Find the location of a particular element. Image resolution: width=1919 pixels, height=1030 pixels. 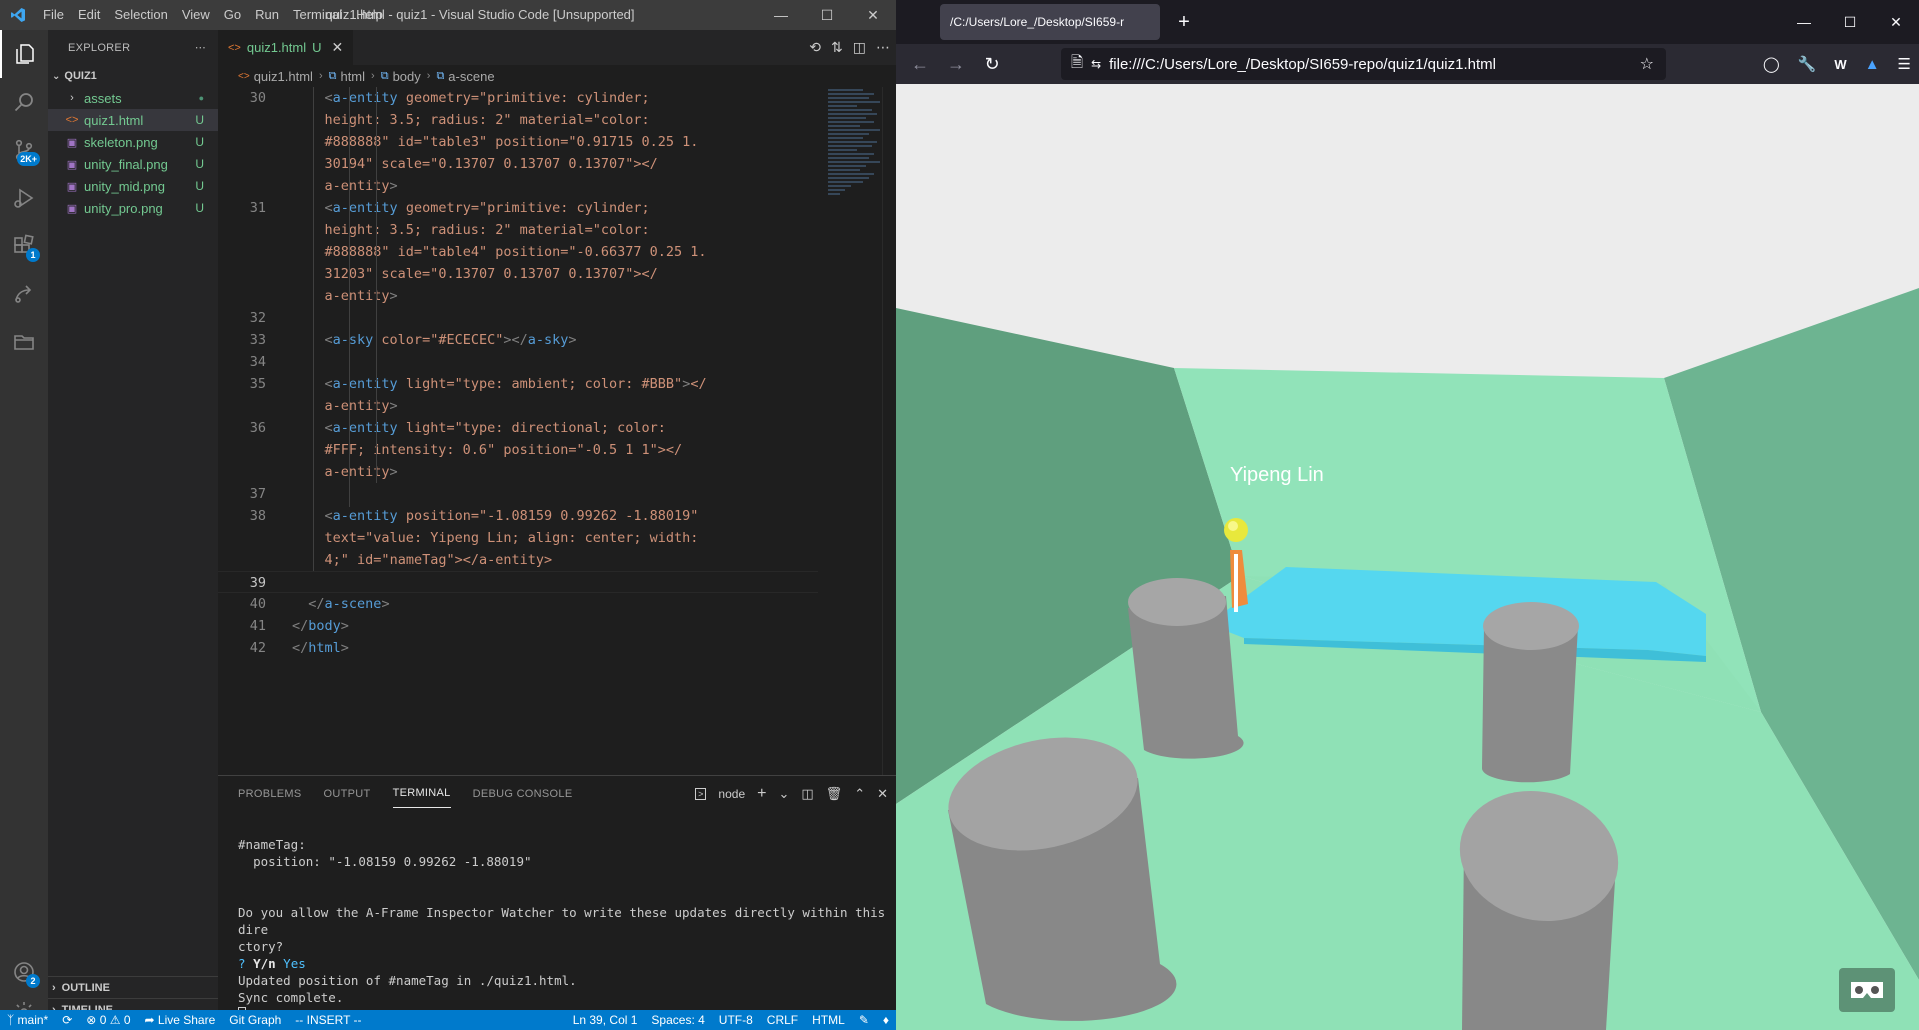

run-debug-icon is located at coordinates (24, 198).